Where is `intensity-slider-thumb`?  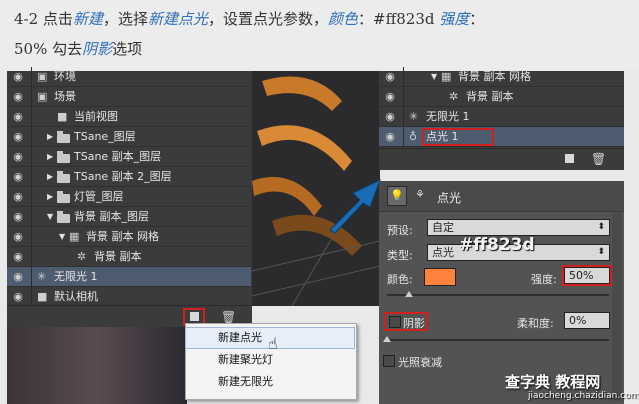
intensity-slider-thumb is located at coordinates (409, 294).